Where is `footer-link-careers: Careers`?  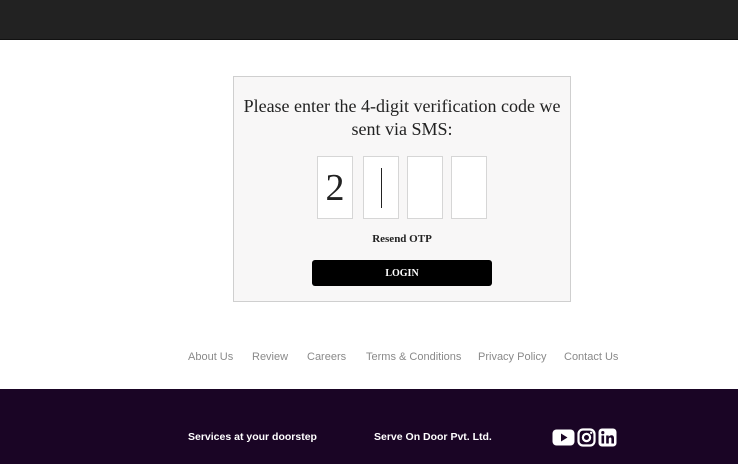 footer-link-careers: Careers is located at coordinates (326, 357).